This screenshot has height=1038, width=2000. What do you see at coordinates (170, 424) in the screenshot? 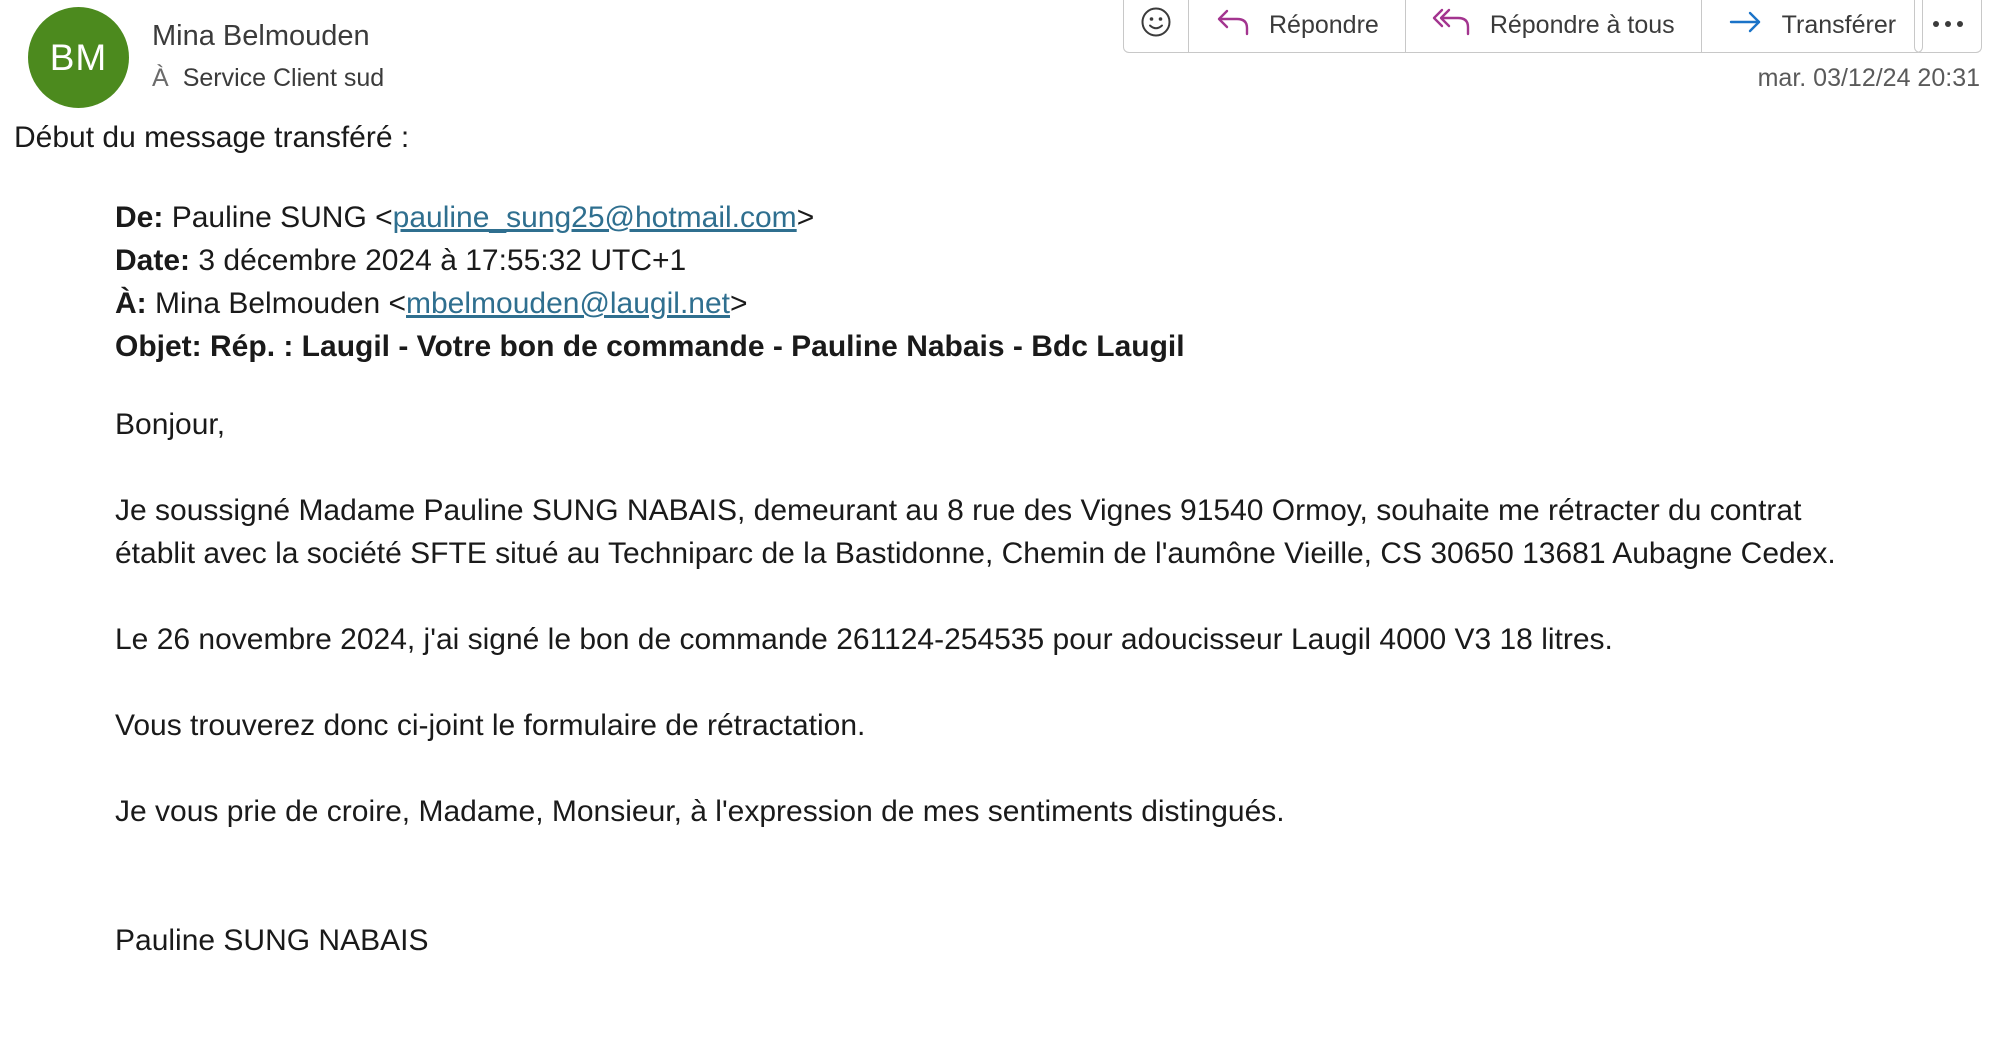
I see `greeting: Bonjour,` at bounding box center [170, 424].